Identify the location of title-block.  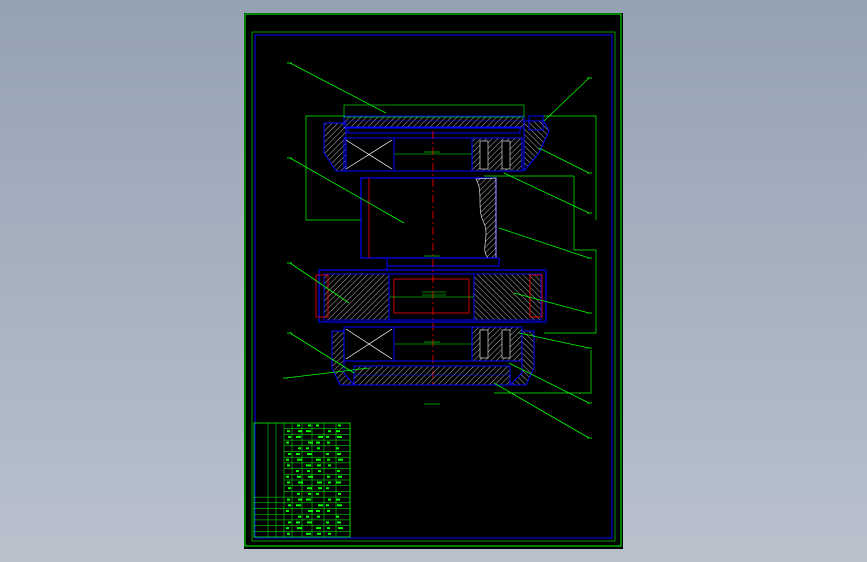
(302, 480).